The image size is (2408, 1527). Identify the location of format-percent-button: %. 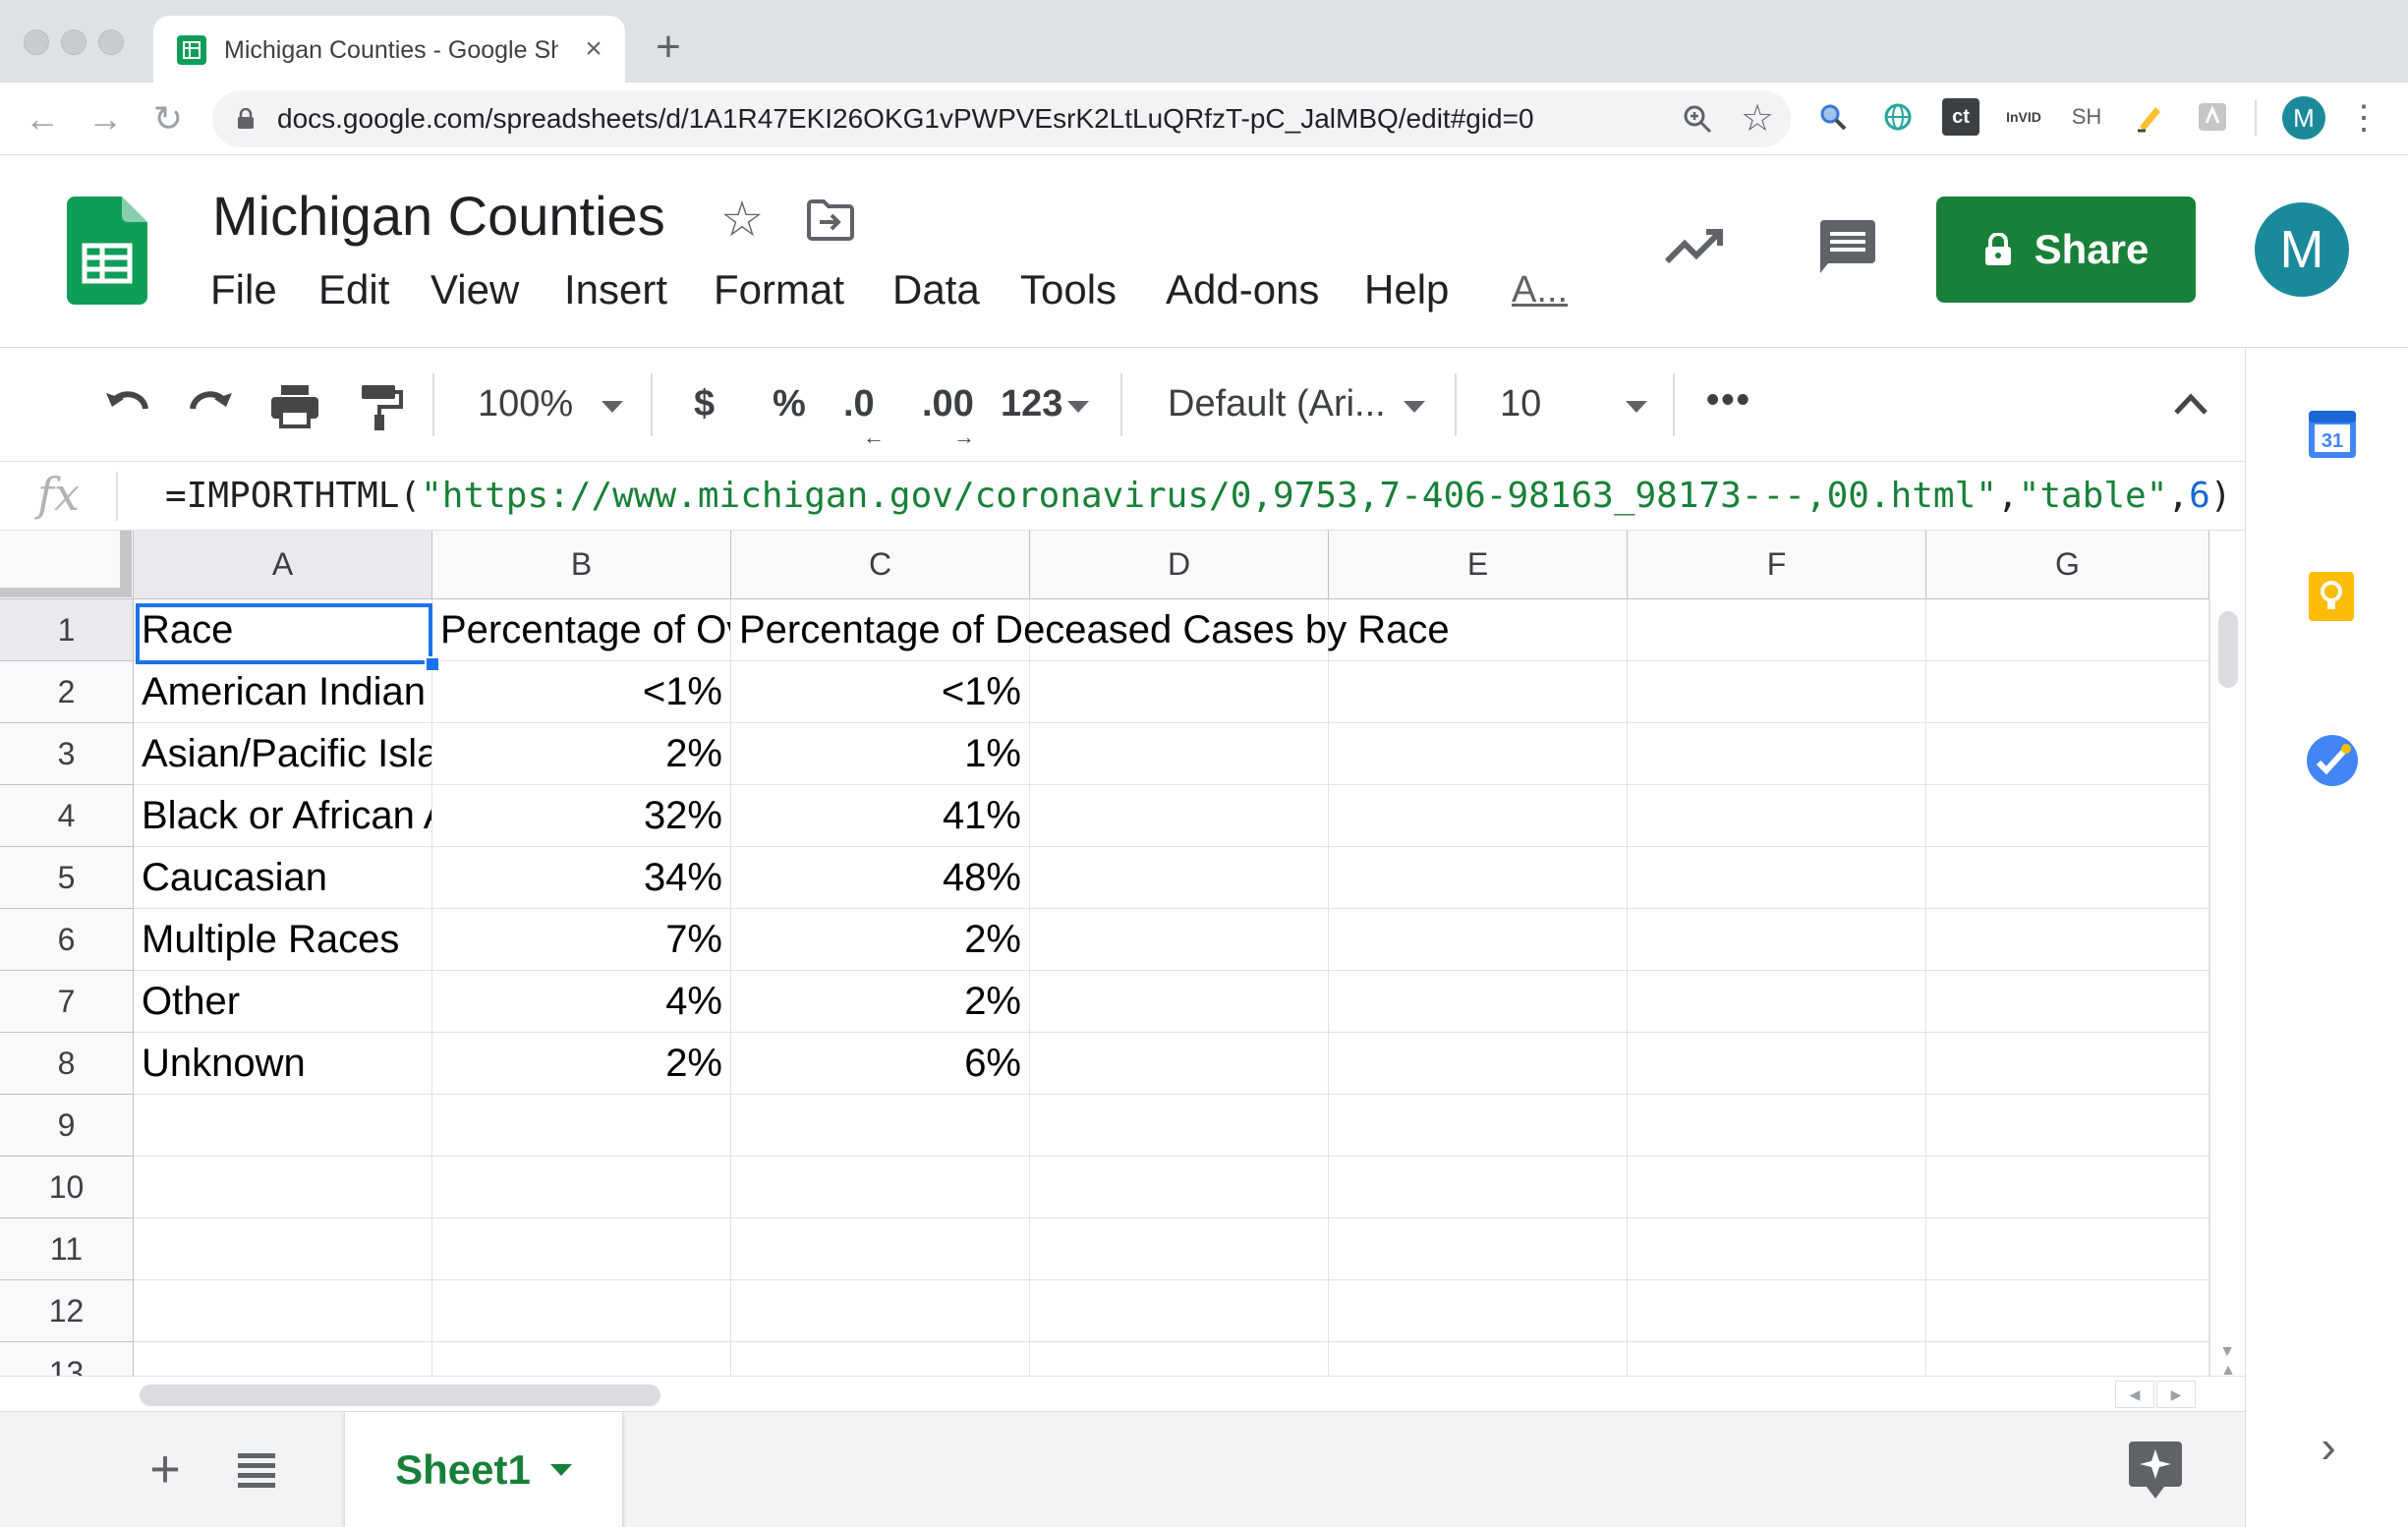
(789, 404).